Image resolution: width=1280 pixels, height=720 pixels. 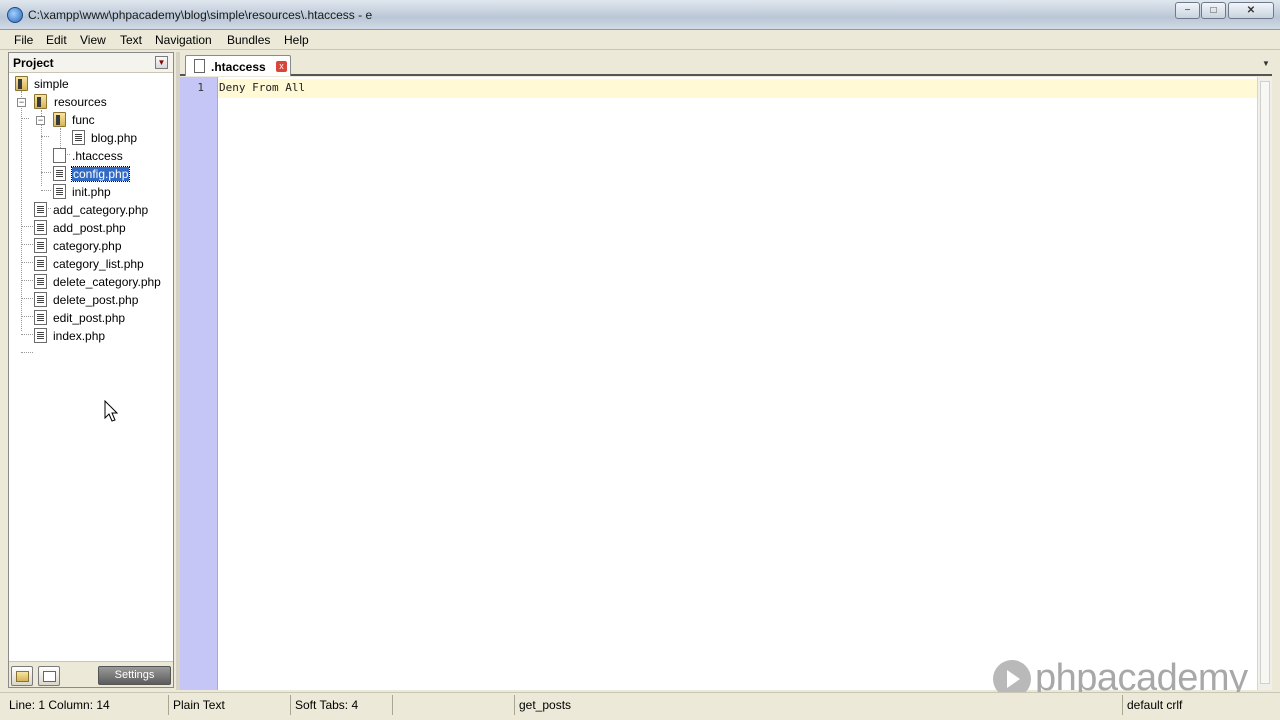 I want to click on new-file-icon, so click(x=49, y=676).